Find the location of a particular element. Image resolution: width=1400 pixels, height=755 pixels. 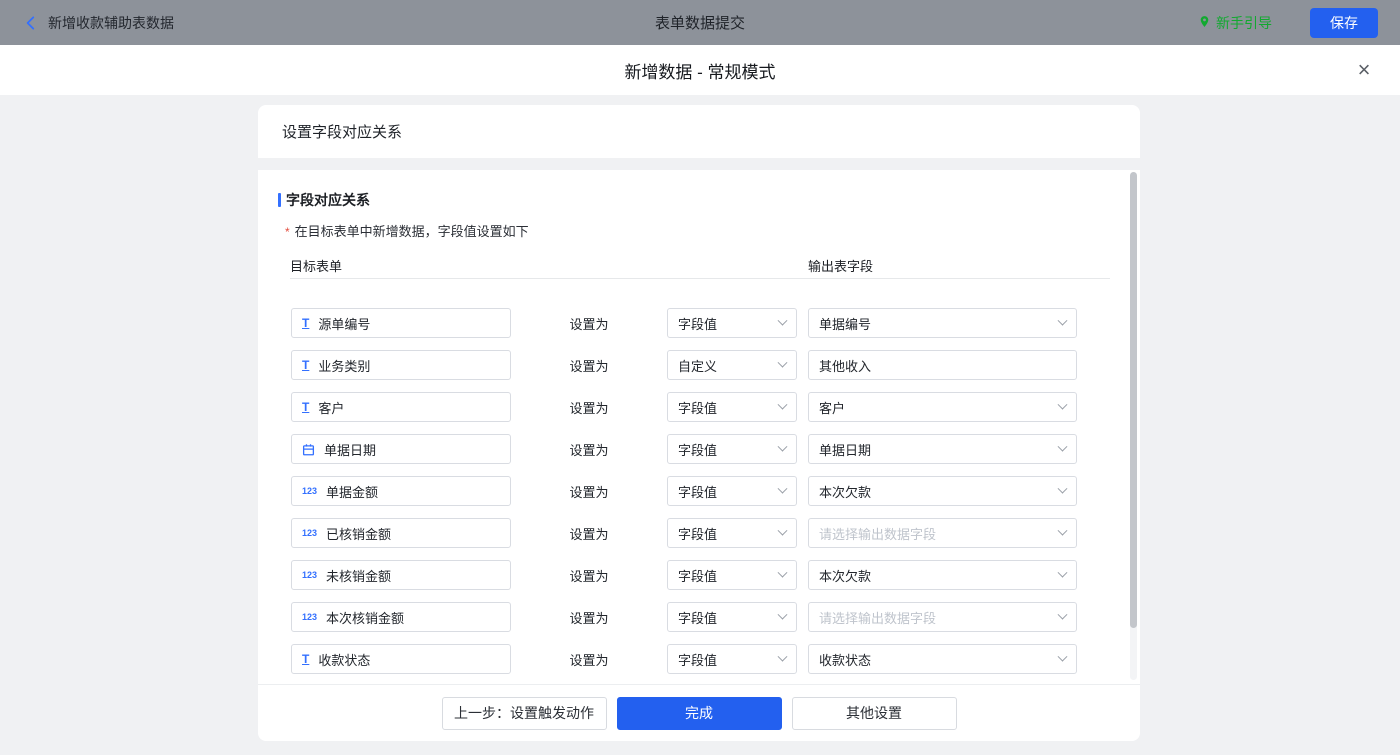

output-select-value: 单据日期 is located at coordinates (845, 450).